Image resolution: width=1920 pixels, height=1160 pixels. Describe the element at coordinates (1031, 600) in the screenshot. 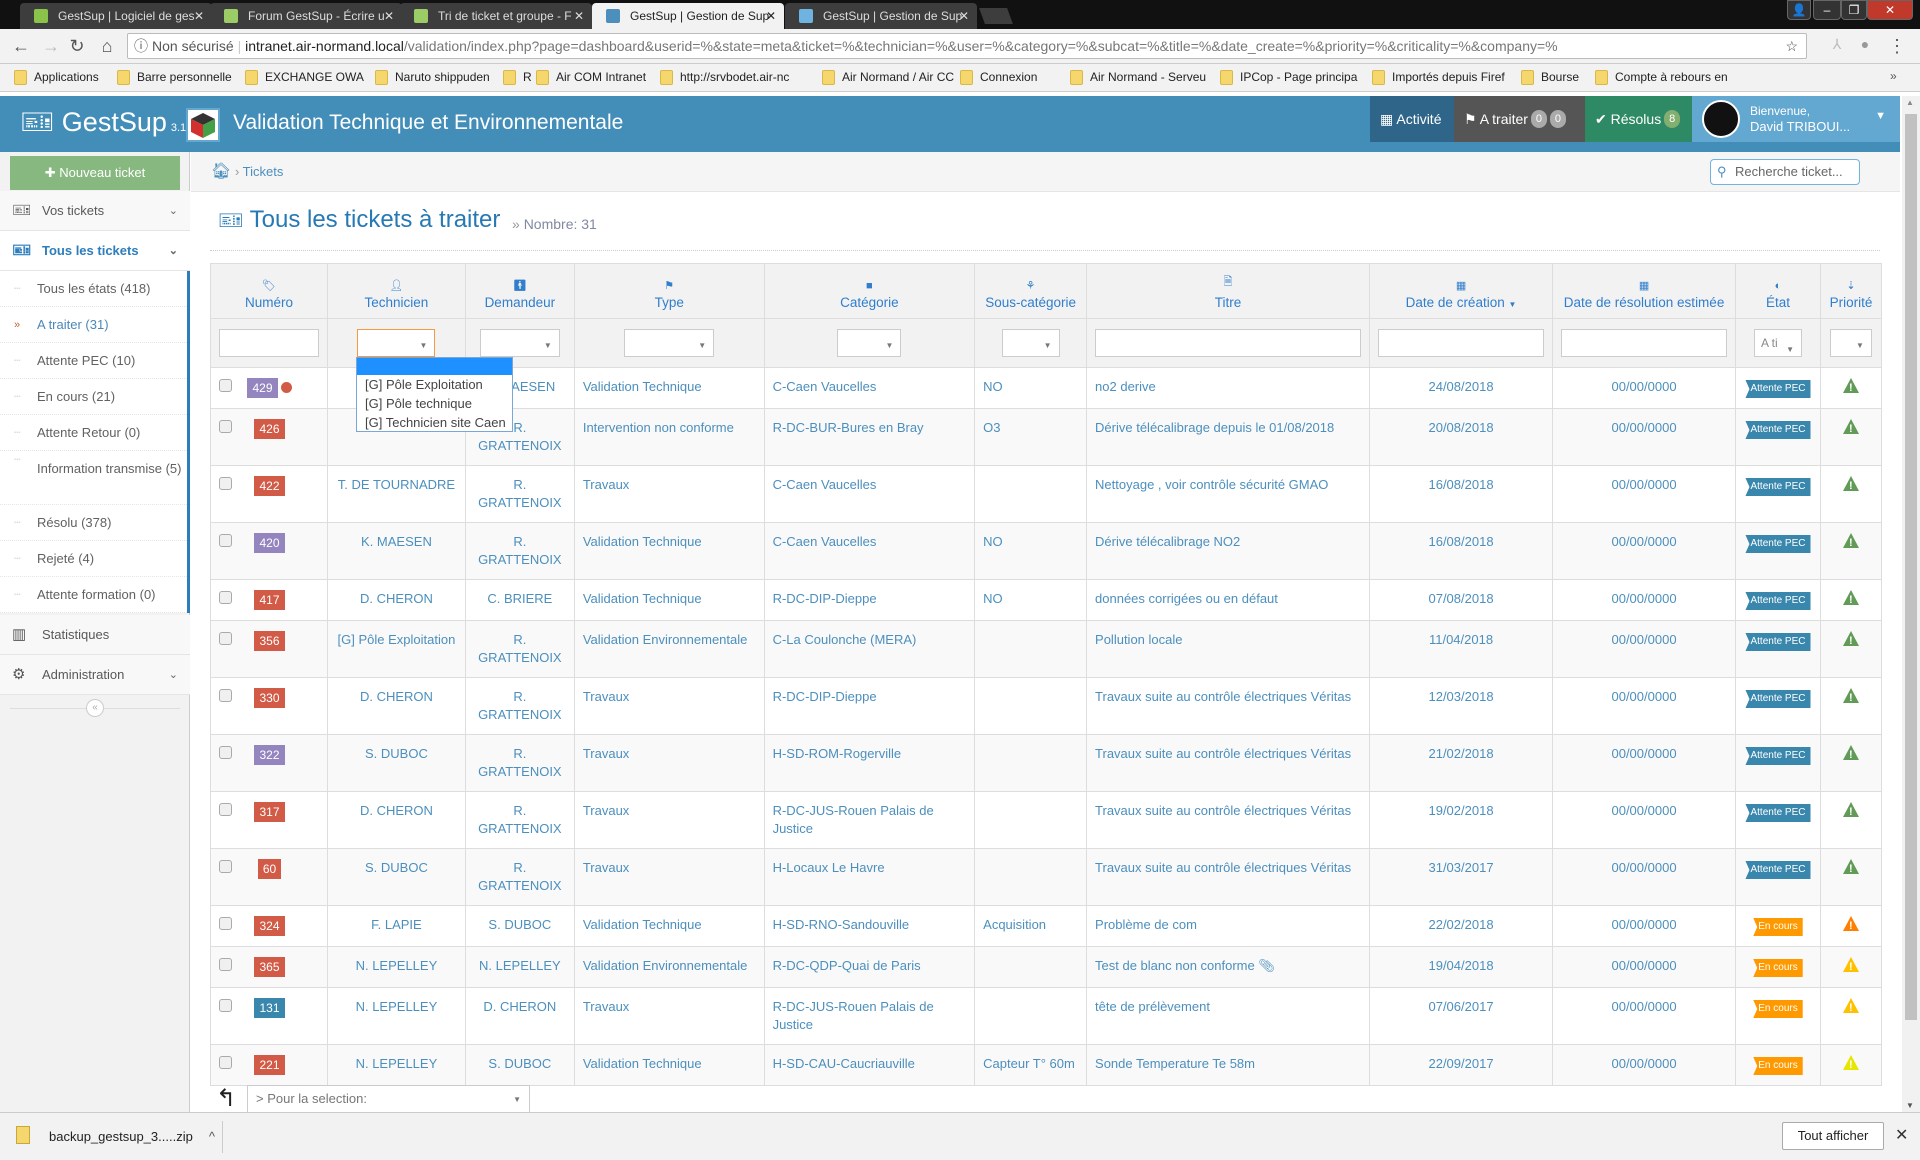

I see `subcategory-cell: NO` at that location.